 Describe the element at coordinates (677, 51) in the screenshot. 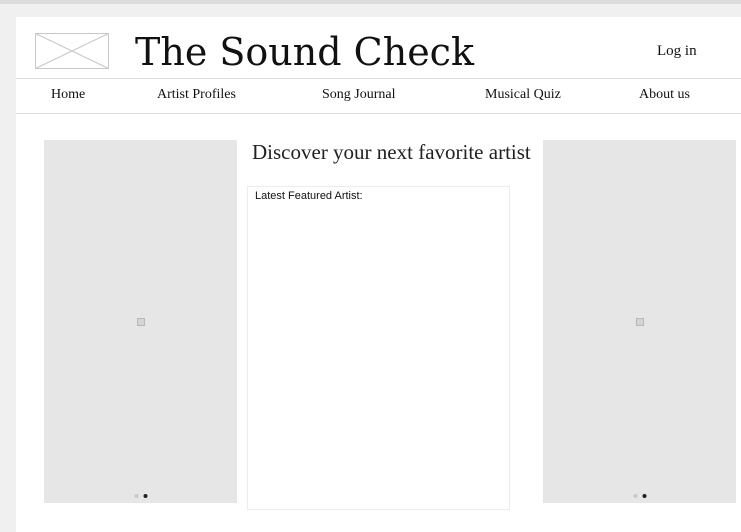

I see `login-link: Log in` at that location.